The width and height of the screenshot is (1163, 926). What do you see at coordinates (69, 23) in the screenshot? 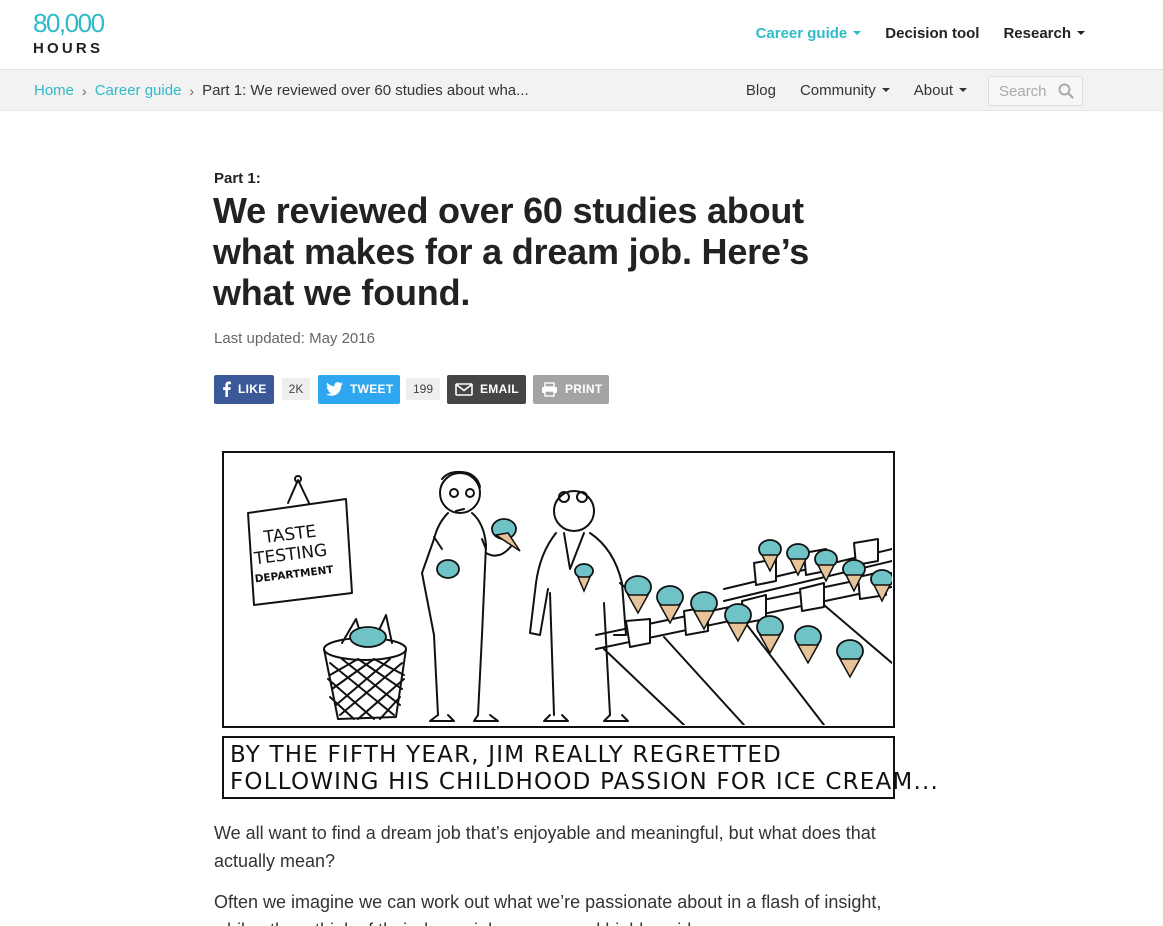
I see `logo-number: 80,000` at bounding box center [69, 23].